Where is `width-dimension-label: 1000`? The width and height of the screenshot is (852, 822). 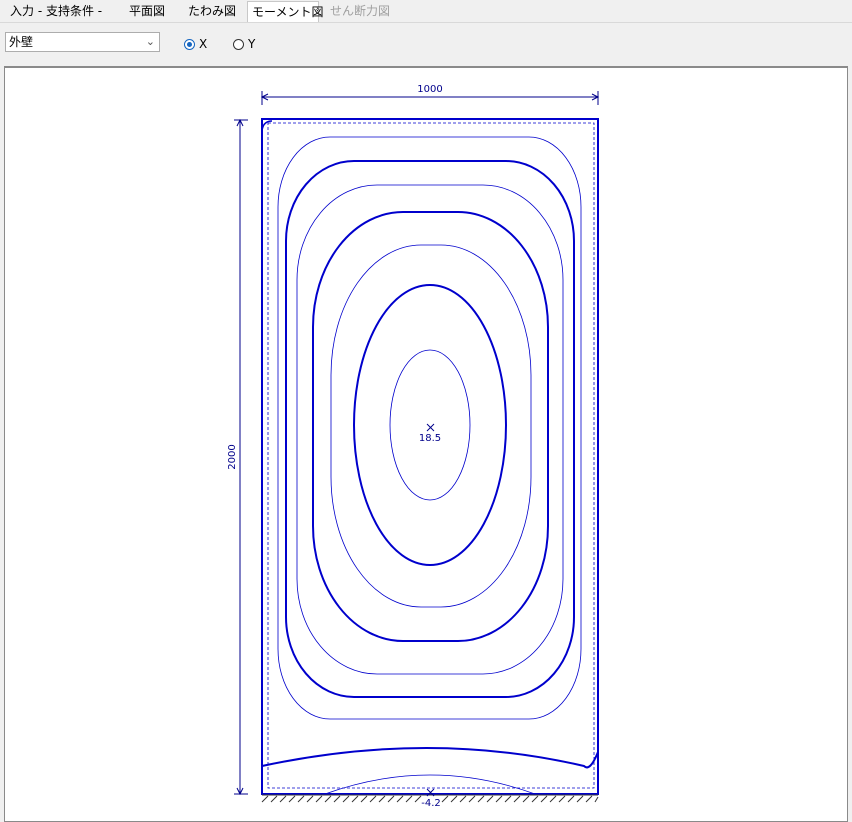
width-dimension-label: 1000 is located at coordinates (429, 89).